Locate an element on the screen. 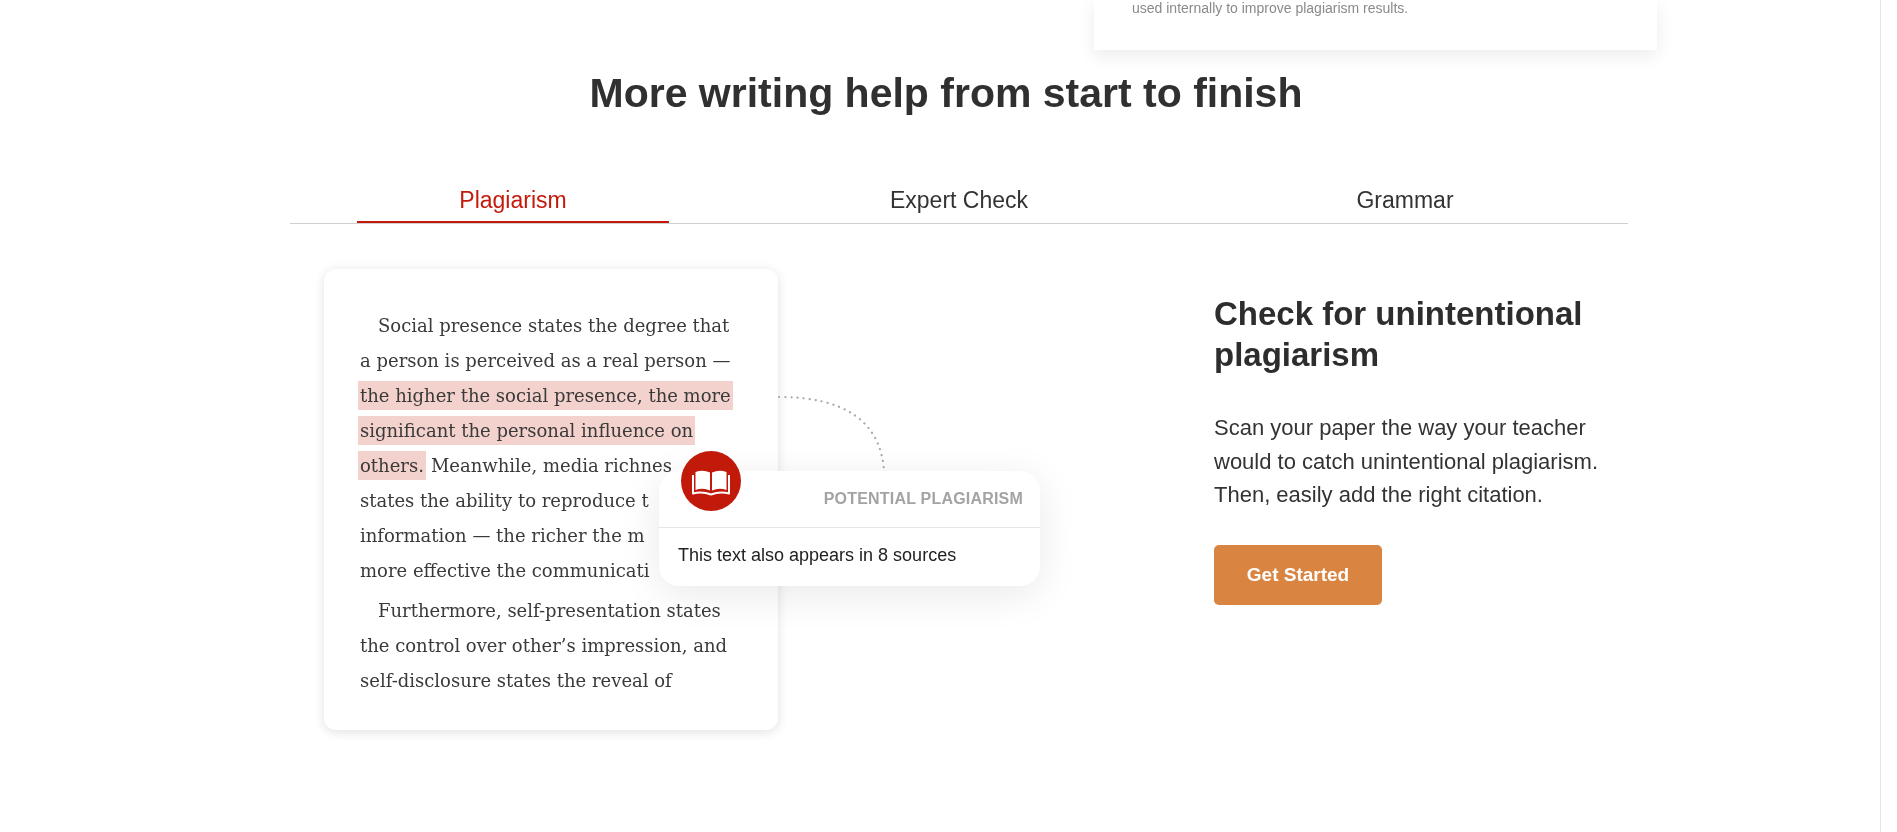  body-text: a person is perceived as a real person — is located at coordinates (545, 361).